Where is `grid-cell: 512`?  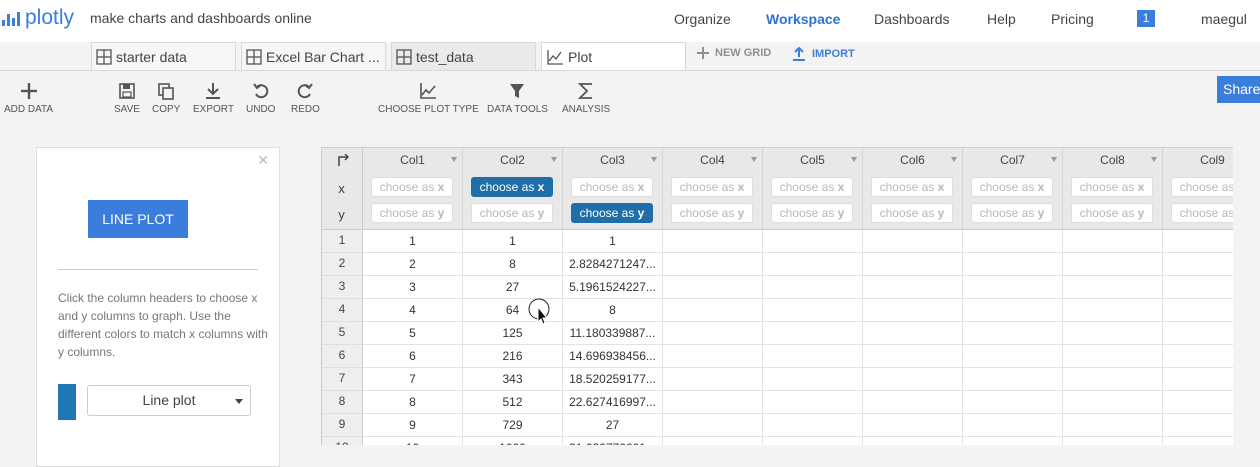
grid-cell: 512 is located at coordinates (513, 402).